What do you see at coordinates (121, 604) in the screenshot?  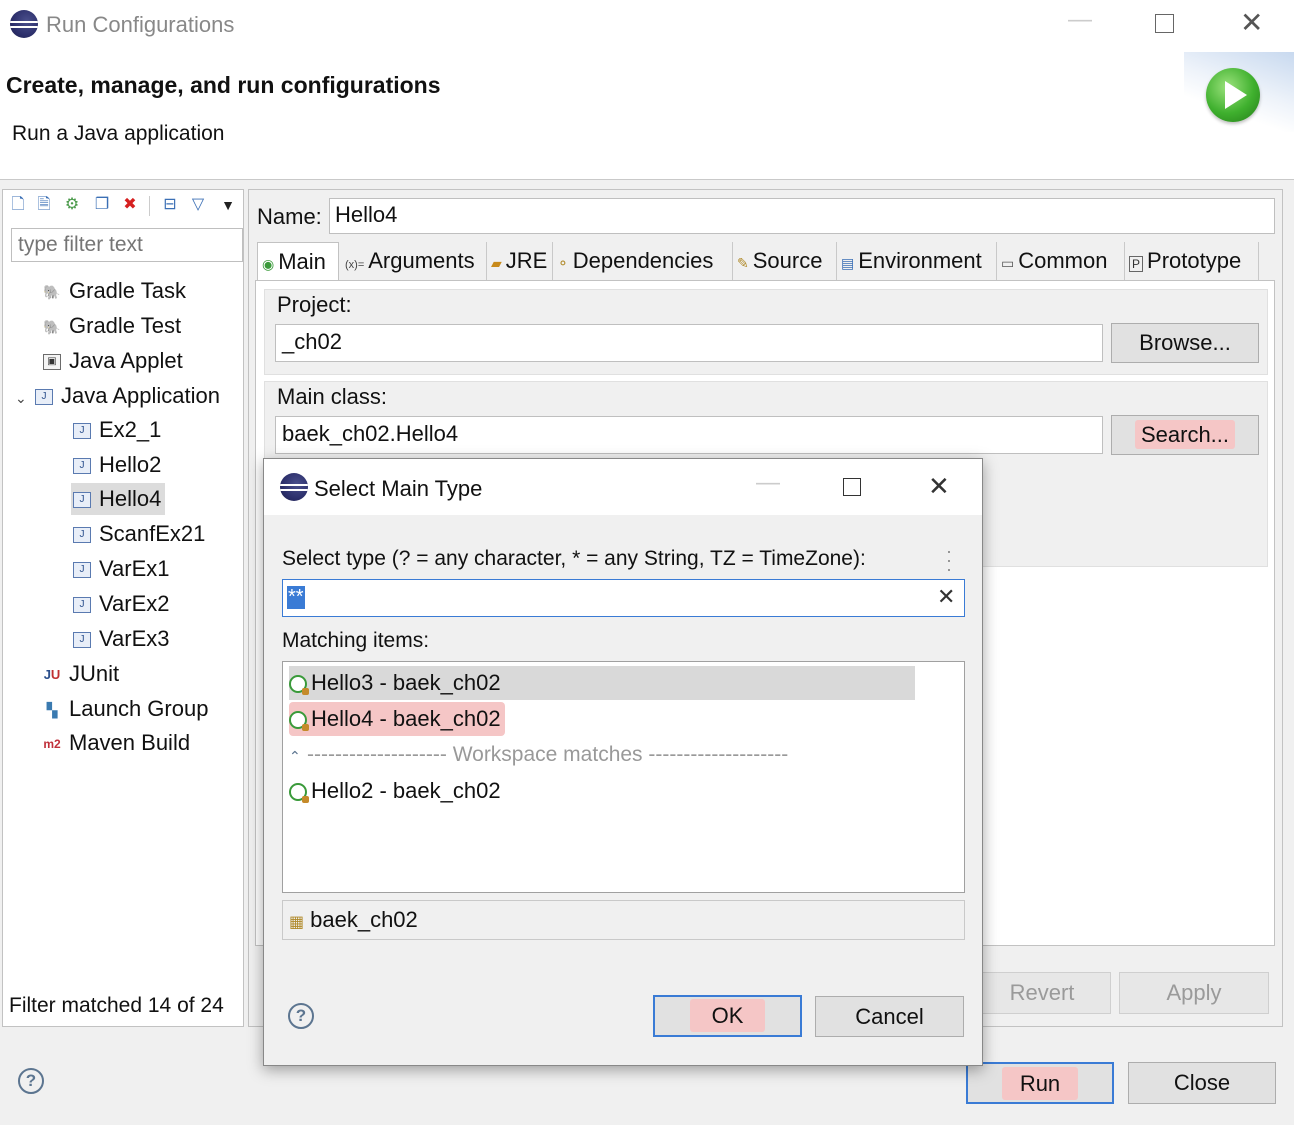 I see `tree-item-varex2: J VarEx2` at bounding box center [121, 604].